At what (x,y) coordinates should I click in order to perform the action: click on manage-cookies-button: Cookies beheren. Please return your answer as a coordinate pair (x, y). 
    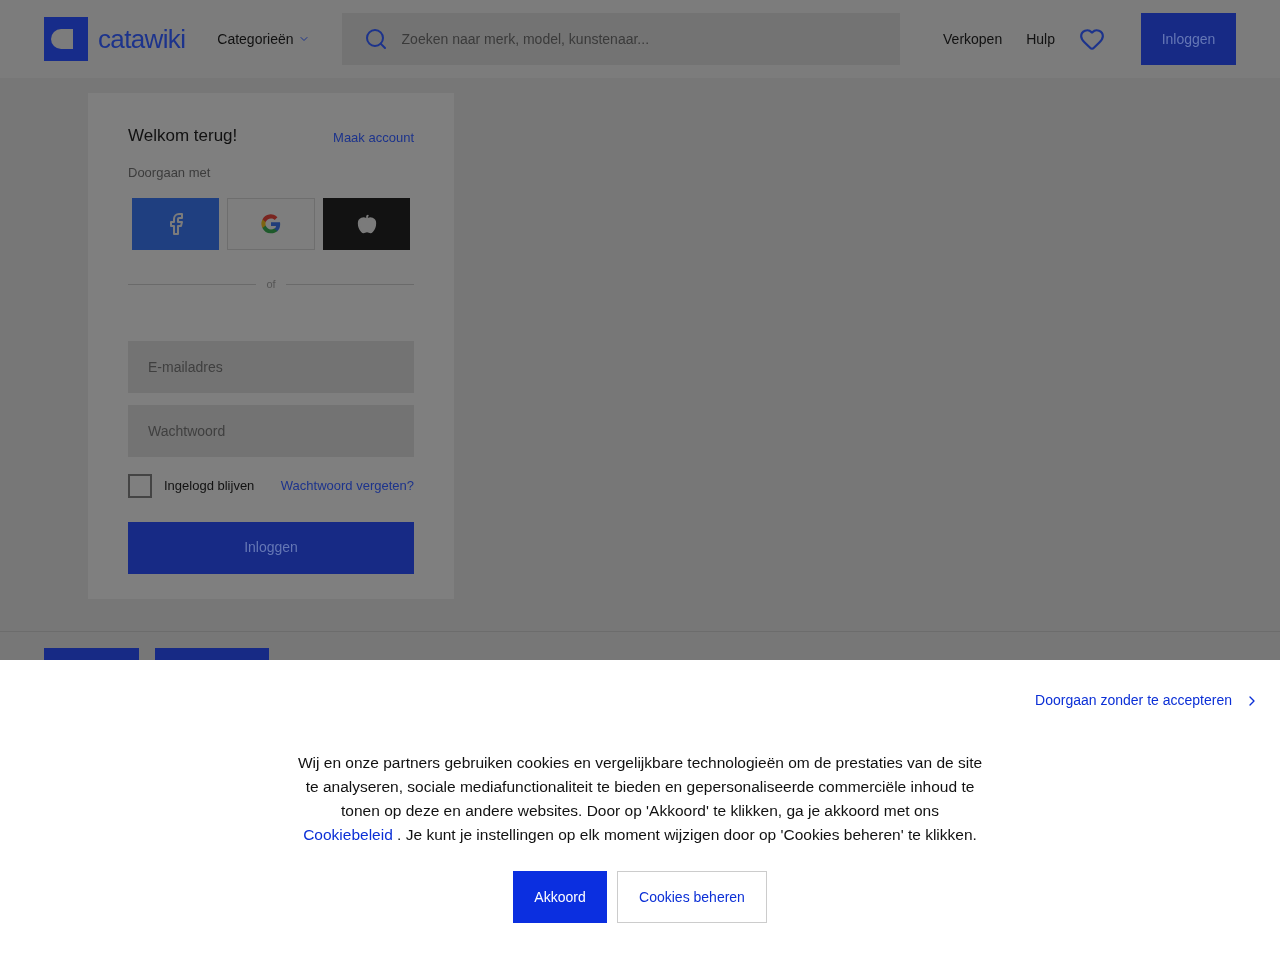
    Looking at the image, I should click on (692, 897).